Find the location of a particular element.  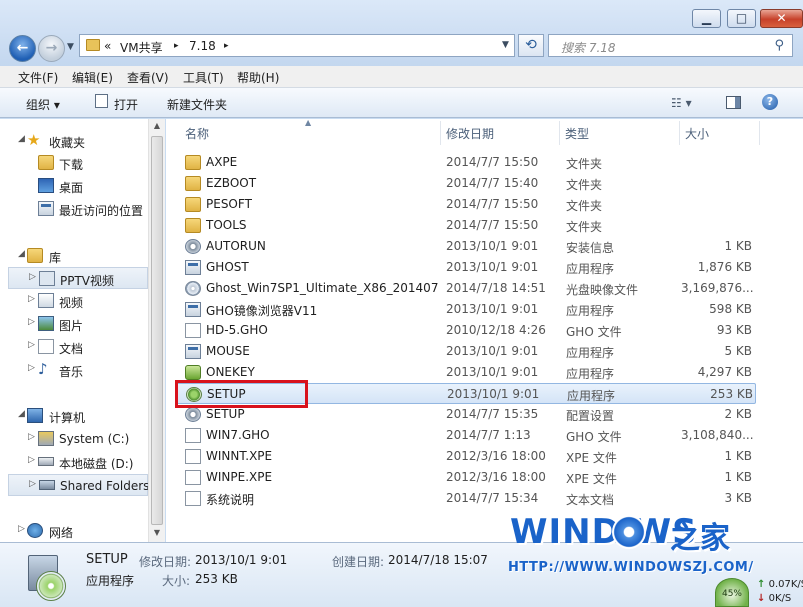

file-row: AXPE 2014/7/7 15:50 文件夹 is located at coordinates (466, 162).